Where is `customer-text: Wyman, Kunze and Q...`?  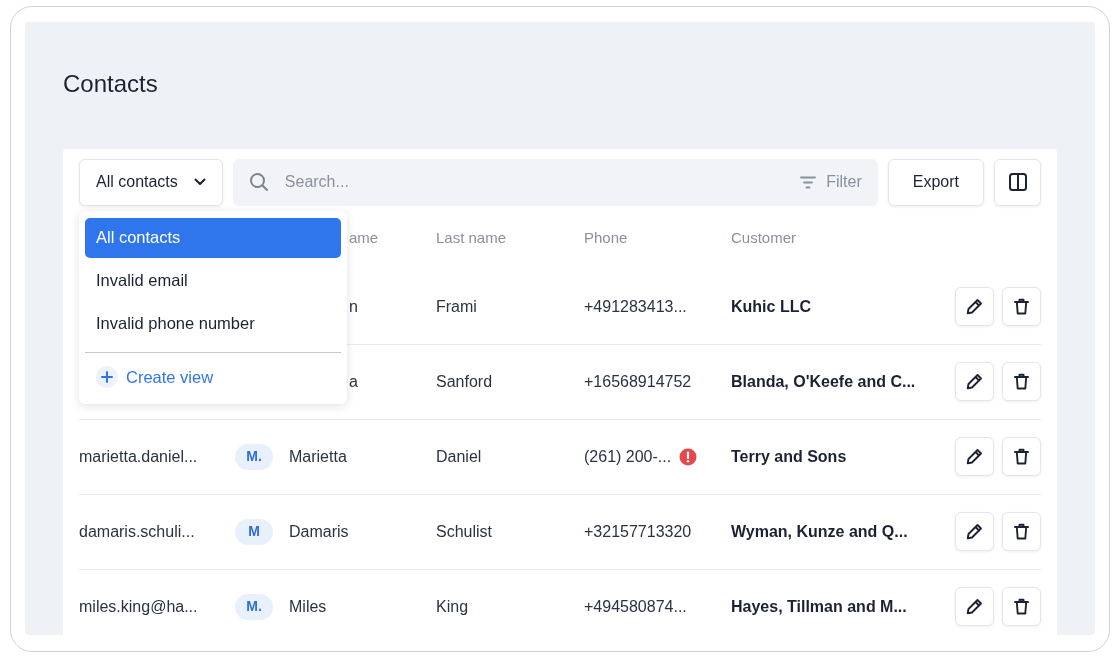
customer-text: Wyman, Kunze and Q... is located at coordinates (819, 531).